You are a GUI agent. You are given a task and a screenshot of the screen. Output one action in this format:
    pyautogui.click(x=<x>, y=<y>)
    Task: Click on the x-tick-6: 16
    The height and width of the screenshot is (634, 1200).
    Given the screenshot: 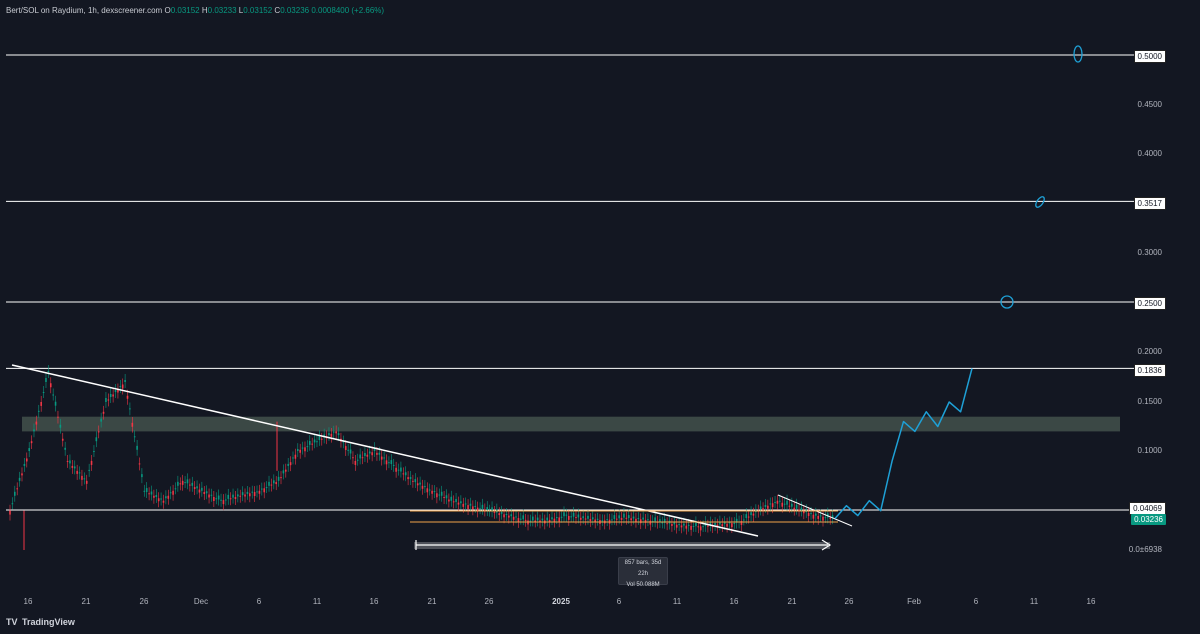 What is the action you would take?
    pyautogui.click(x=374, y=601)
    